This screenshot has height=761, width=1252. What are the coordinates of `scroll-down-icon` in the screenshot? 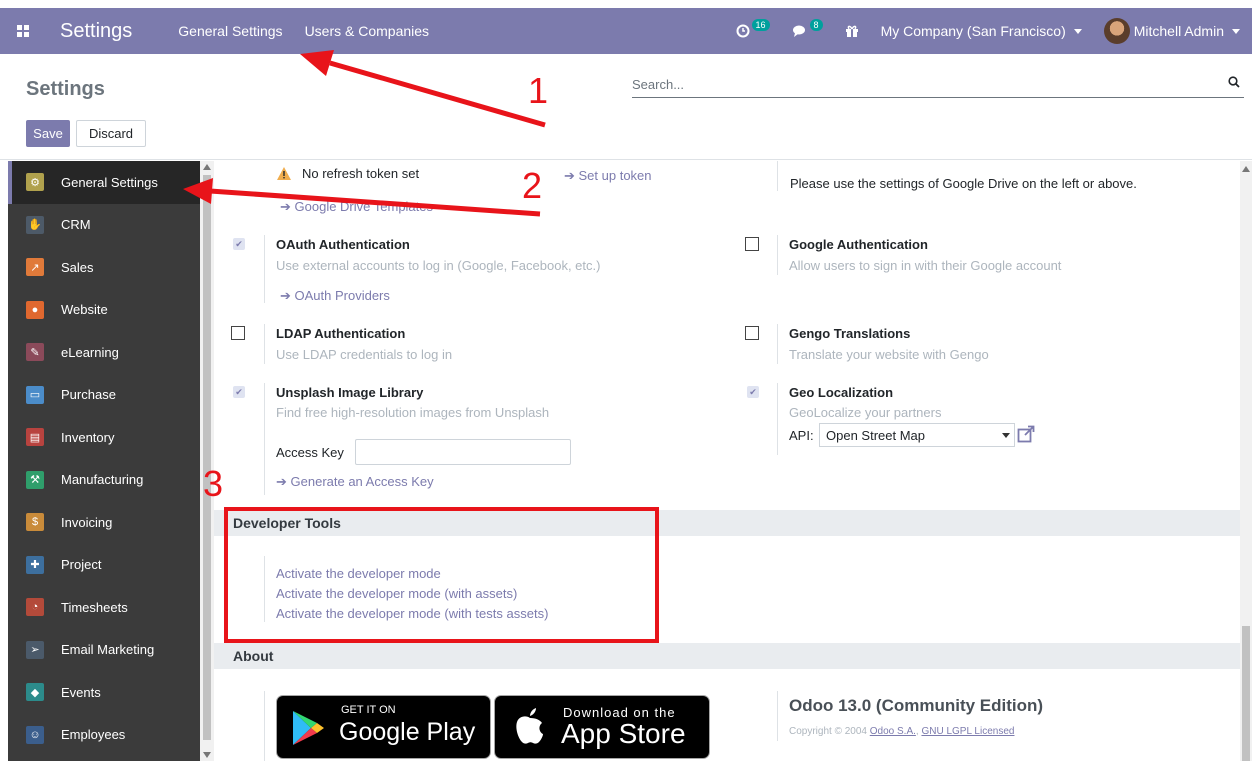 It's located at (207, 755).